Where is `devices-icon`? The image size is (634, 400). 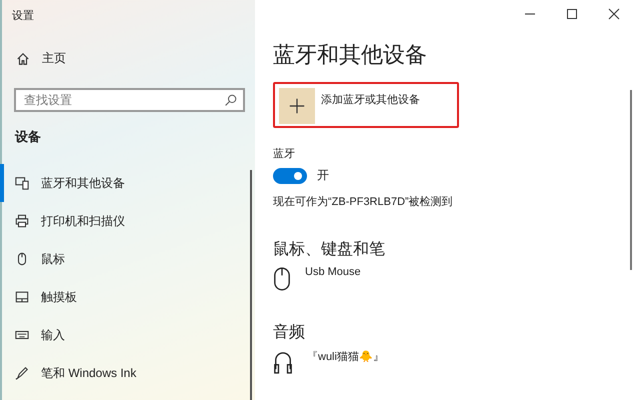 devices-icon is located at coordinates (22, 183).